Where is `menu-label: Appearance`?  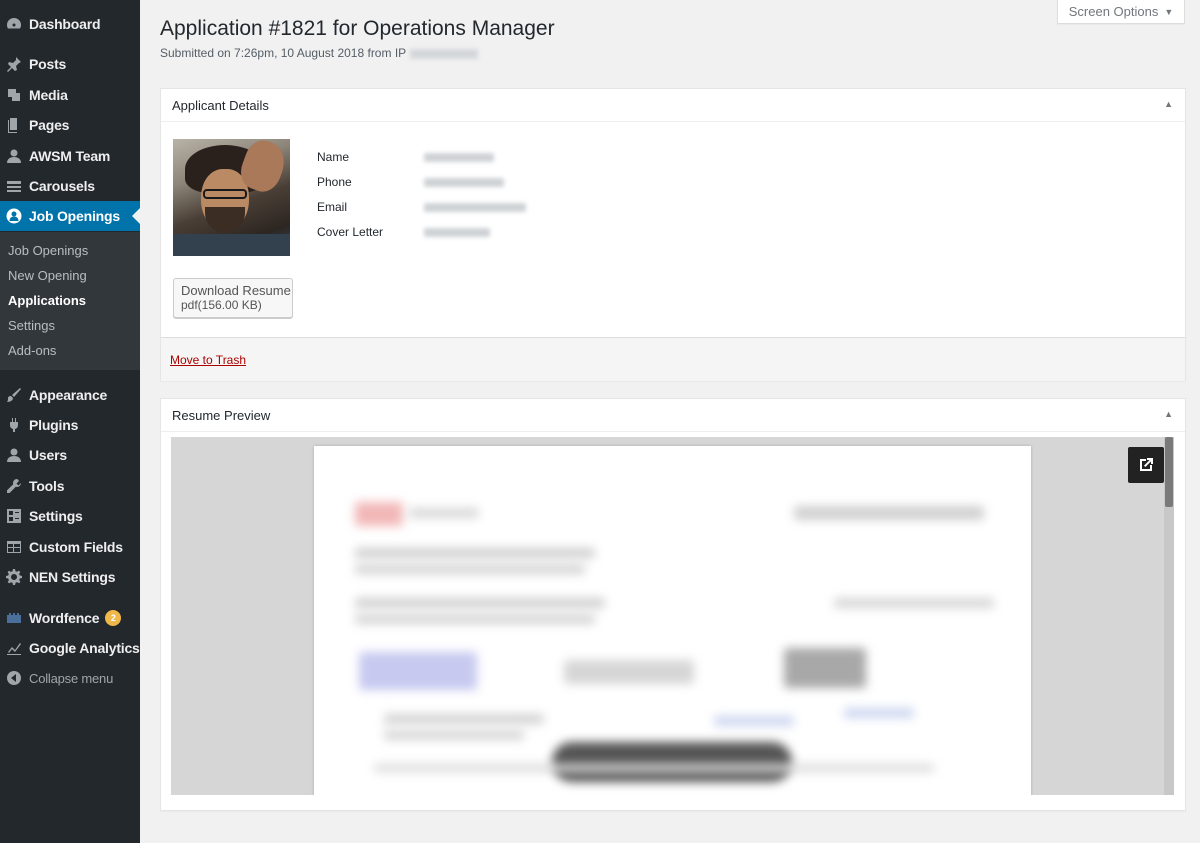
menu-label: Appearance is located at coordinates (68, 395).